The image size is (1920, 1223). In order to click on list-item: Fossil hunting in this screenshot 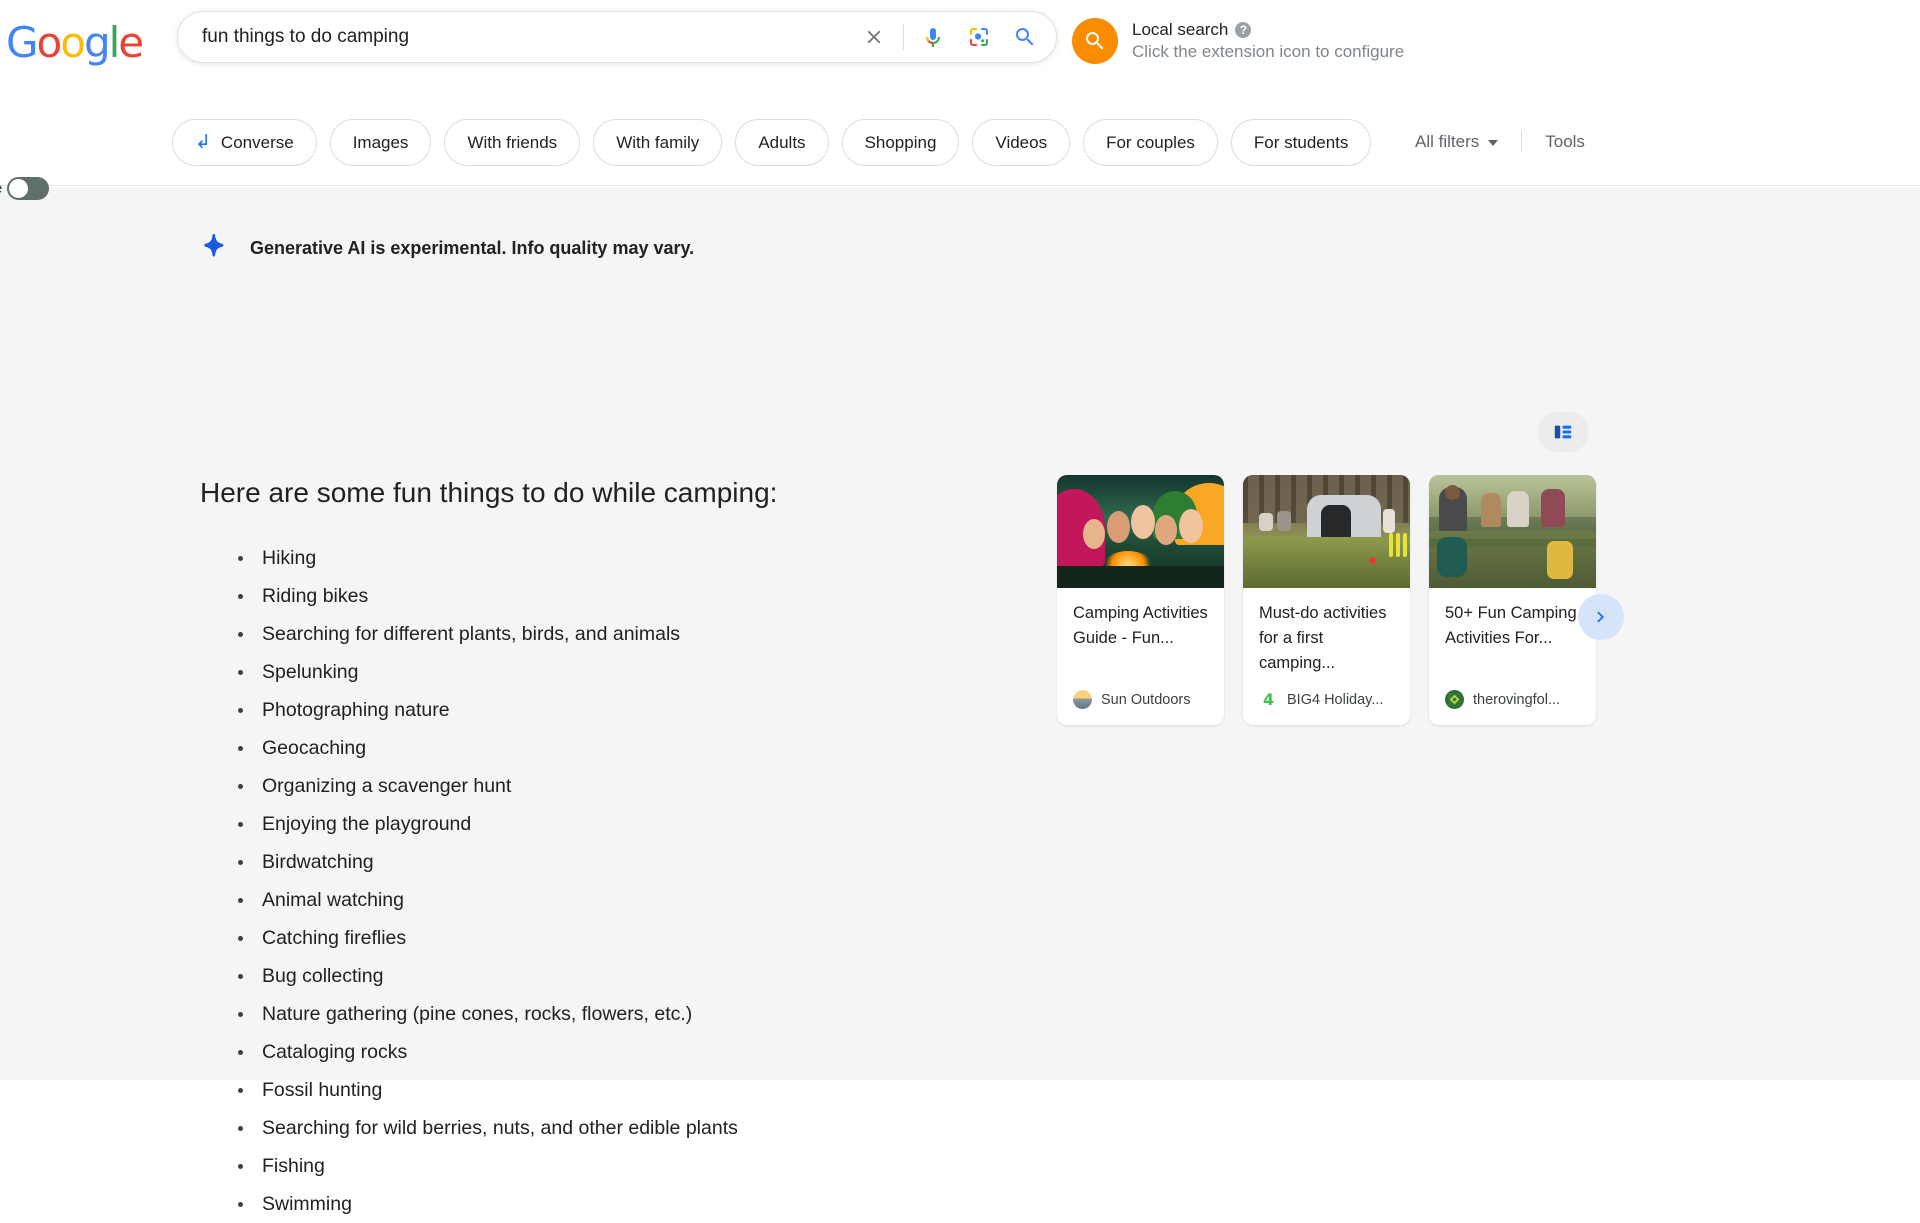, I will do `click(484, 1090)`.